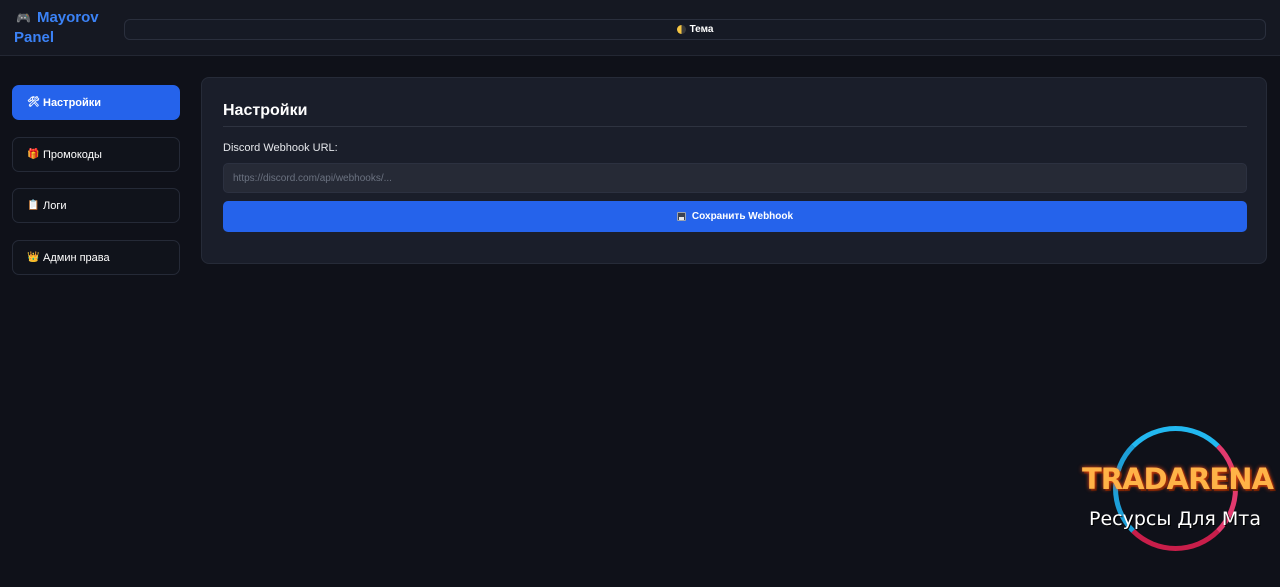 Image resolution: width=1280 pixels, height=587 pixels. Describe the element at coordinates (1178, 479) in the screenshot. I see `watermark-title: TRADARENA` at that location.